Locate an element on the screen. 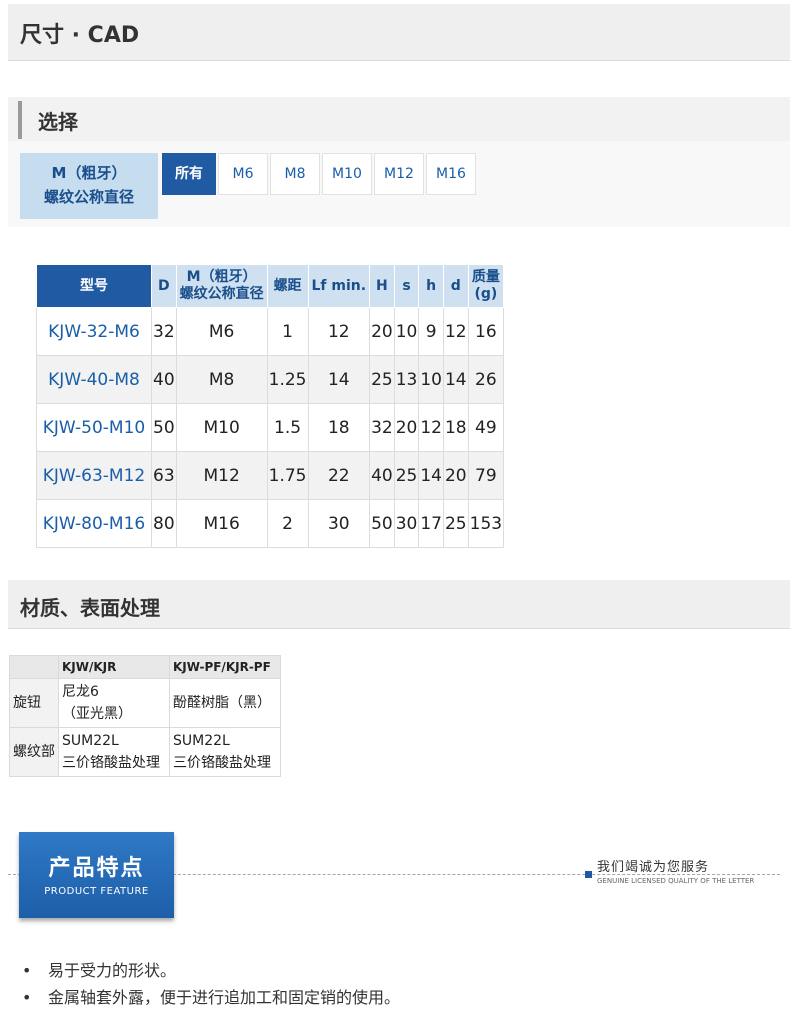 The height and width of the screenshot is (1011, 790). table-row: 旋钮 尼龙6 （亚光黑） 酚醛树脂（黑） is located at coordinates (145, 703).